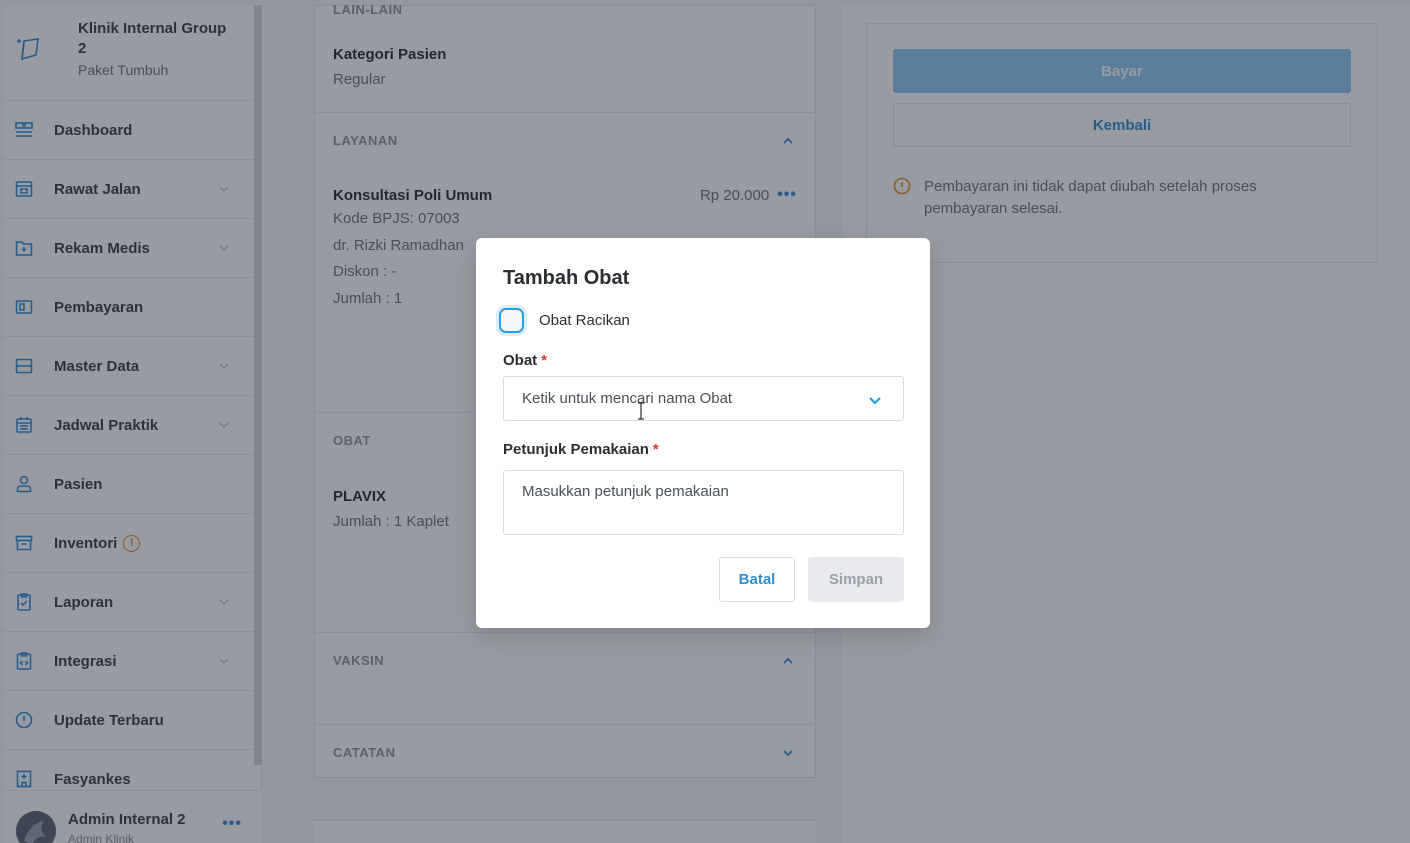 This screenshot has height=843, width=1410. What do you see at coordinates (566, 278) in the screenshot?
I see `modal-title: Tambah Obat` at bounding box center [566, 278].